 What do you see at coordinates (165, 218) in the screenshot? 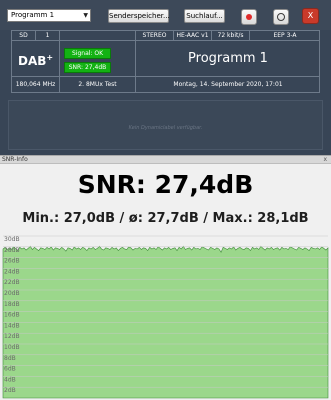
I see `snr-stats: Min.: 27,0dB / ø: 27,7dB / Max.: 28,1dB` at bounding box center [165, 218].